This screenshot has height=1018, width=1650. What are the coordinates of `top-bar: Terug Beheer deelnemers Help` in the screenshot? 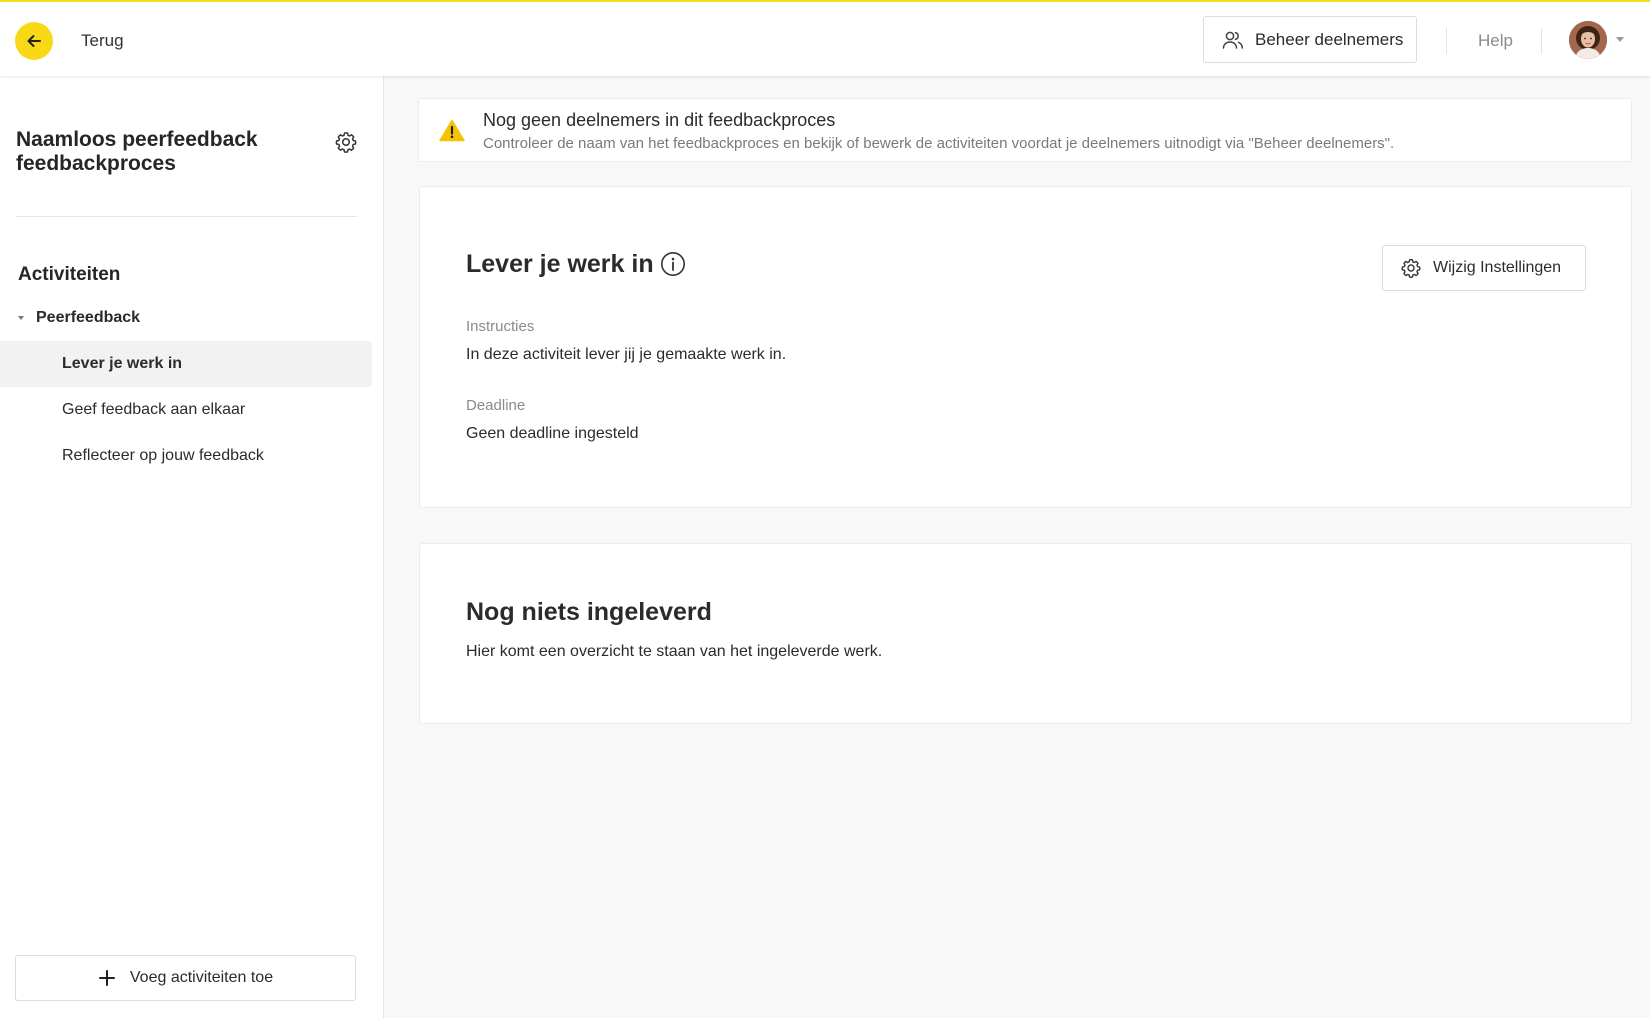 It's located at (825, 38).